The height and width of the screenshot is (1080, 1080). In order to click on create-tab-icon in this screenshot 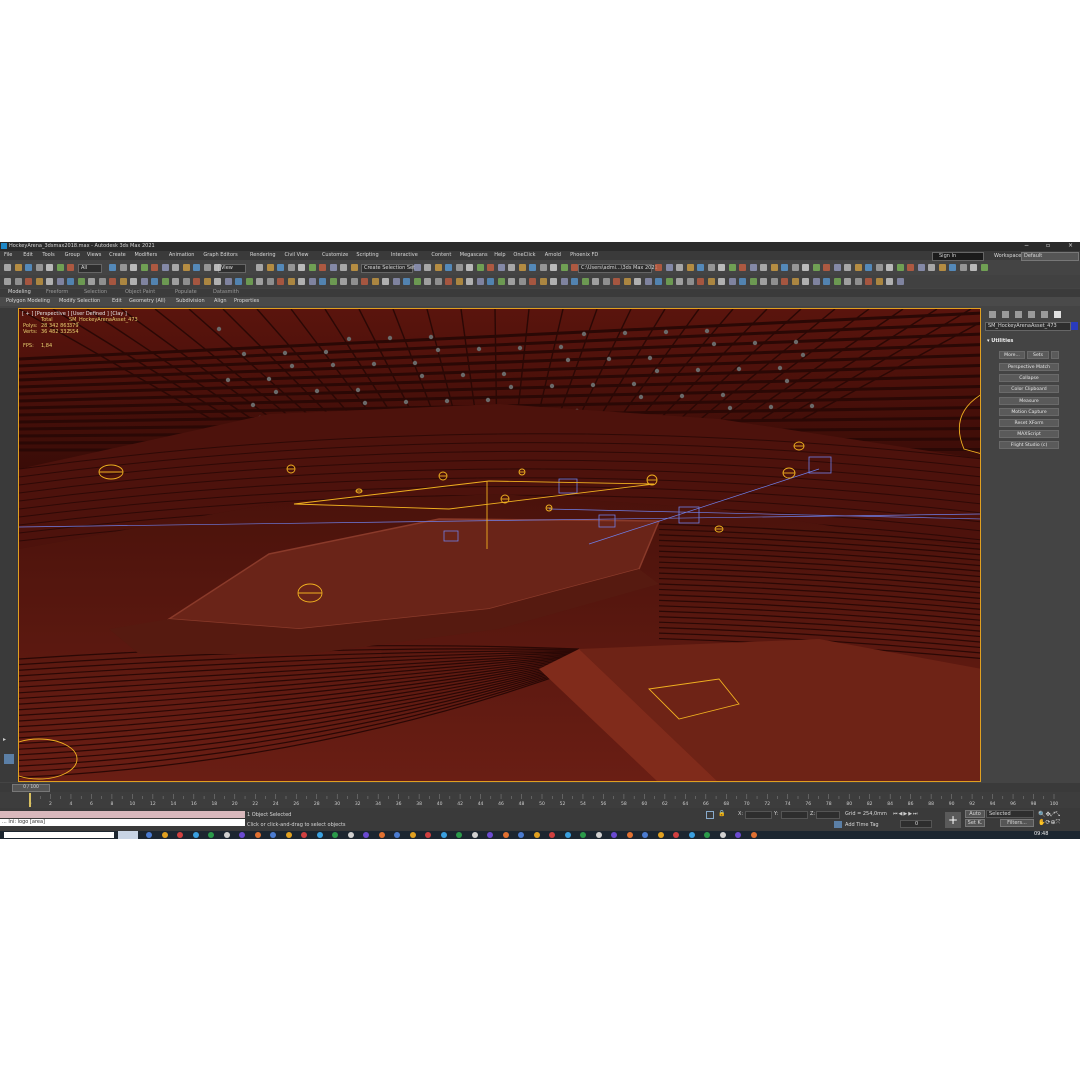, I will do `click(992, 314)`.